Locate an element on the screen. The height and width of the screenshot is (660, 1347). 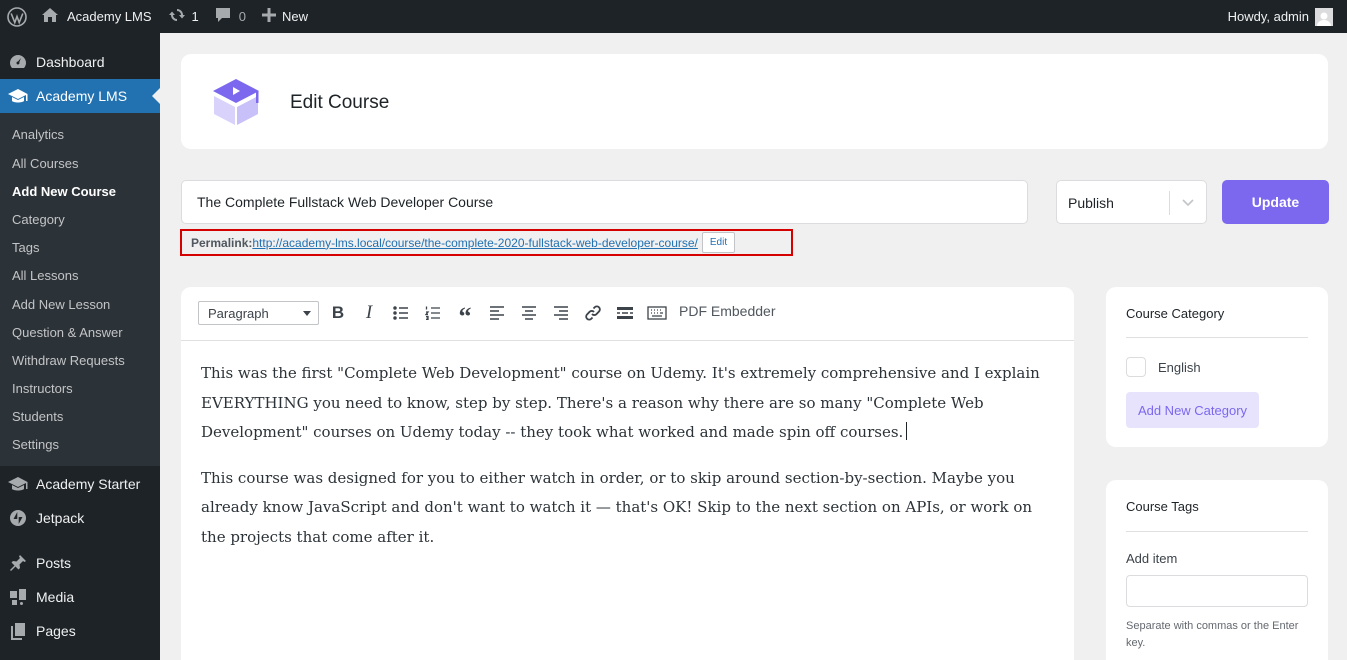
plus-icon is located at coordinates (269, 16).